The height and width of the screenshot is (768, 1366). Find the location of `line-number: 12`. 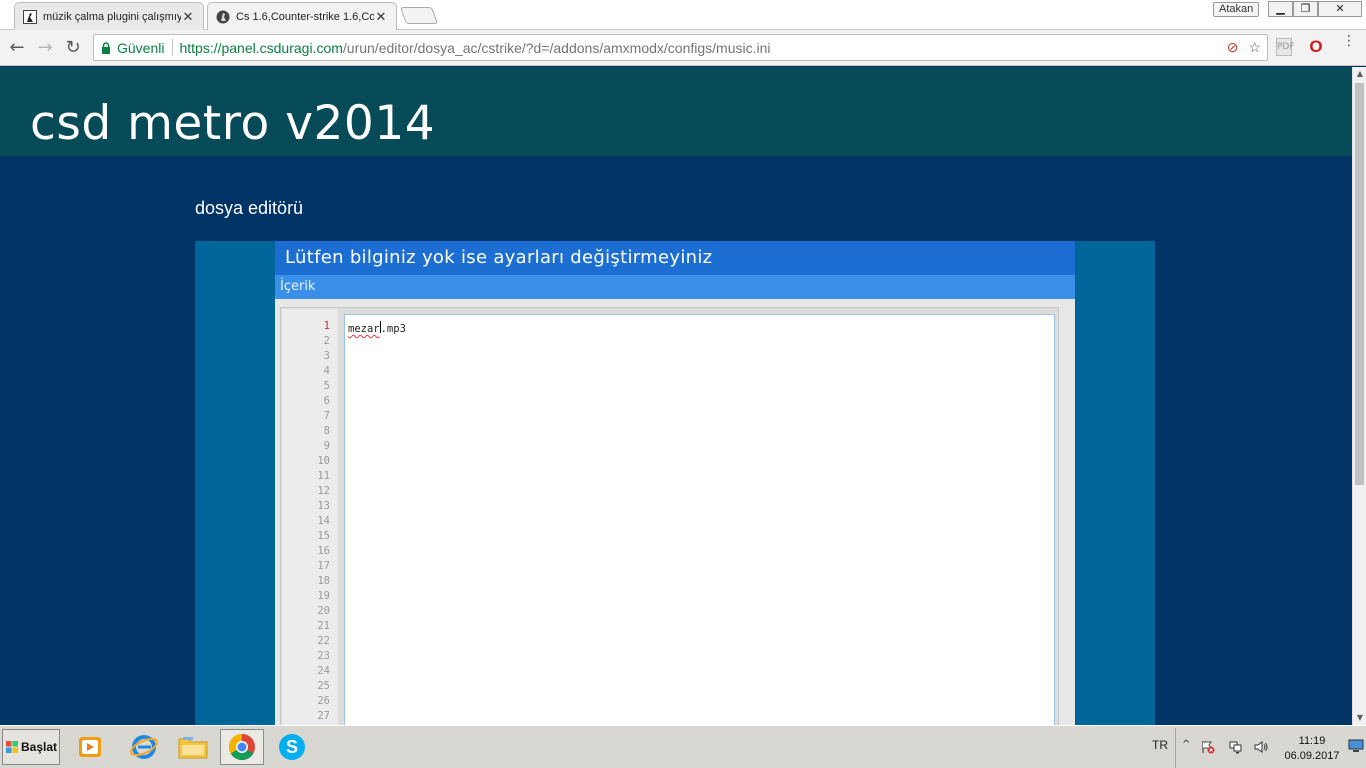

line-number: 12 is located at coordinates (323, 491).